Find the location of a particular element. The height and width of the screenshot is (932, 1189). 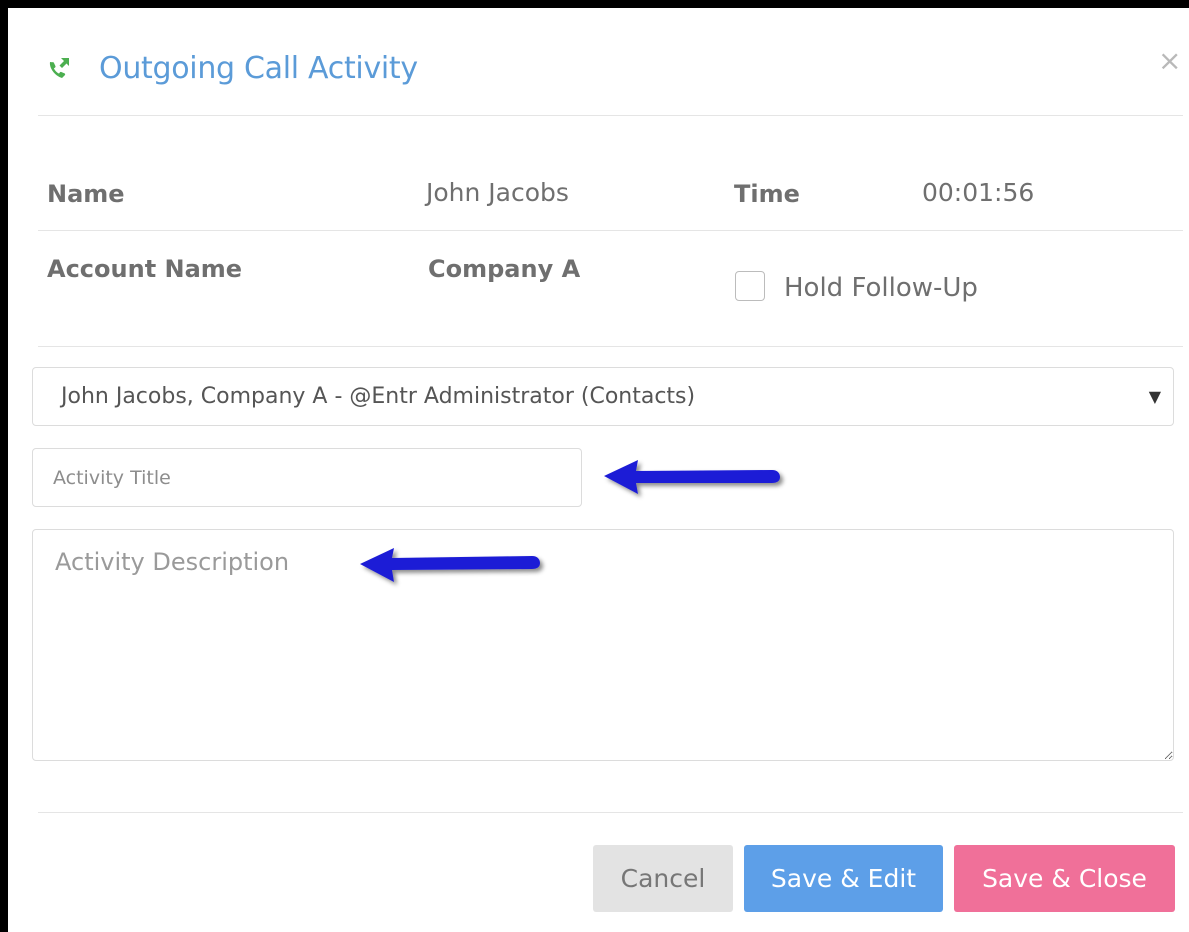

hold-followup-checkbox is located at coordinates (750, 286).